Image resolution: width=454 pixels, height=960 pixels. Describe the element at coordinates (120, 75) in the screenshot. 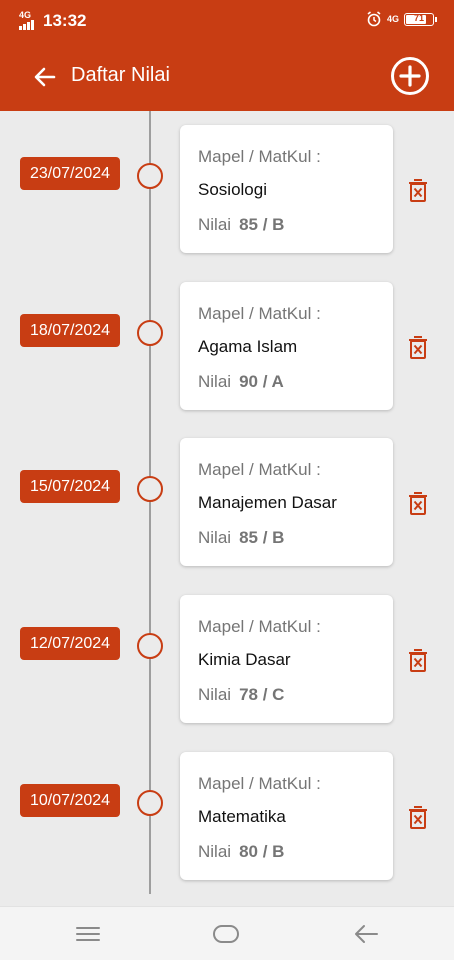

I see `page-title: Daftar Nilai` at that location.